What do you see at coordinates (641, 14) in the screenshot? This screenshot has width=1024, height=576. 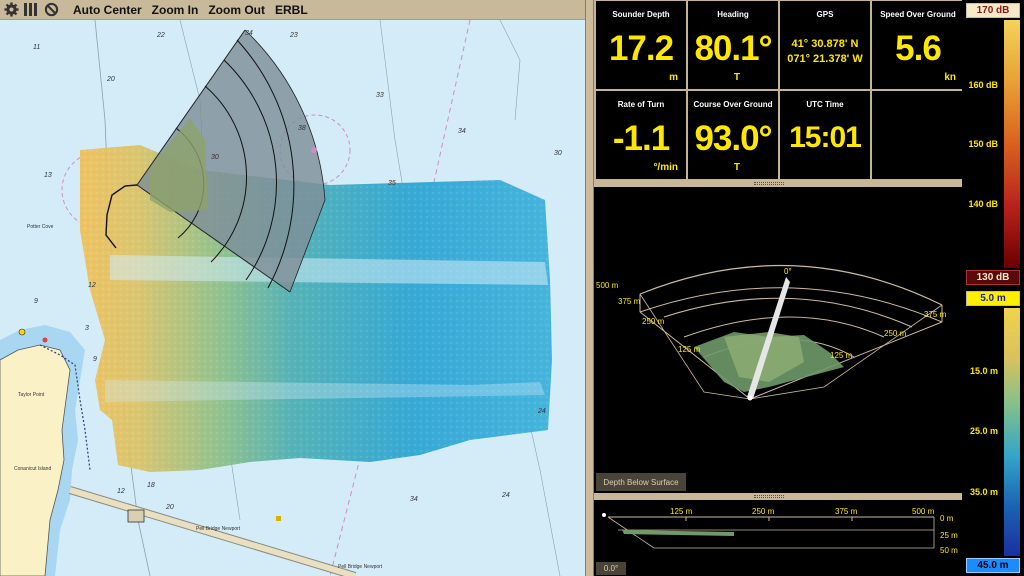 I see `instrument-title: Sounder Depth` at bounding box center [641, 14].